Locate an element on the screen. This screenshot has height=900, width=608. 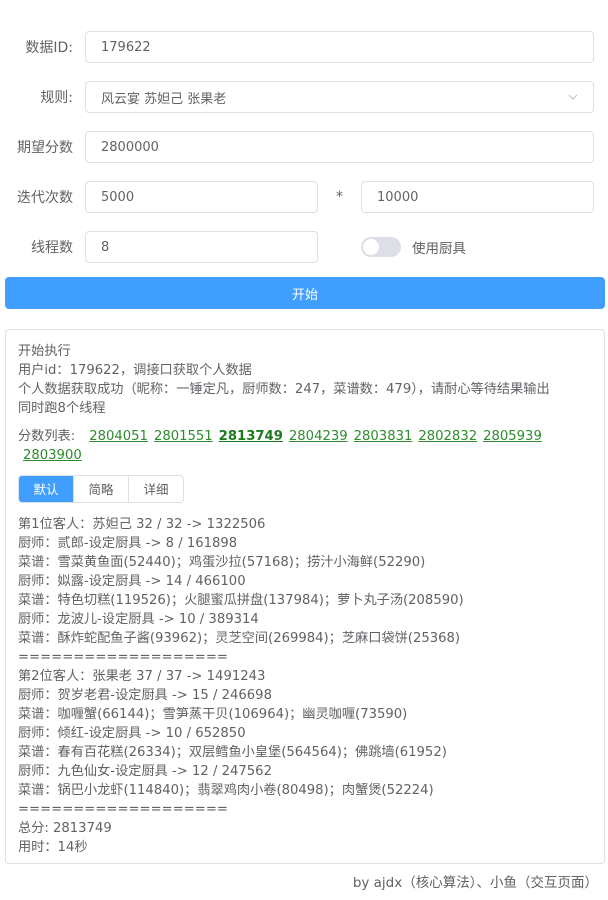
credits-footer: by ajdx（核心算法）、小鱼（交互页面） is located at coordinates (475, 883).